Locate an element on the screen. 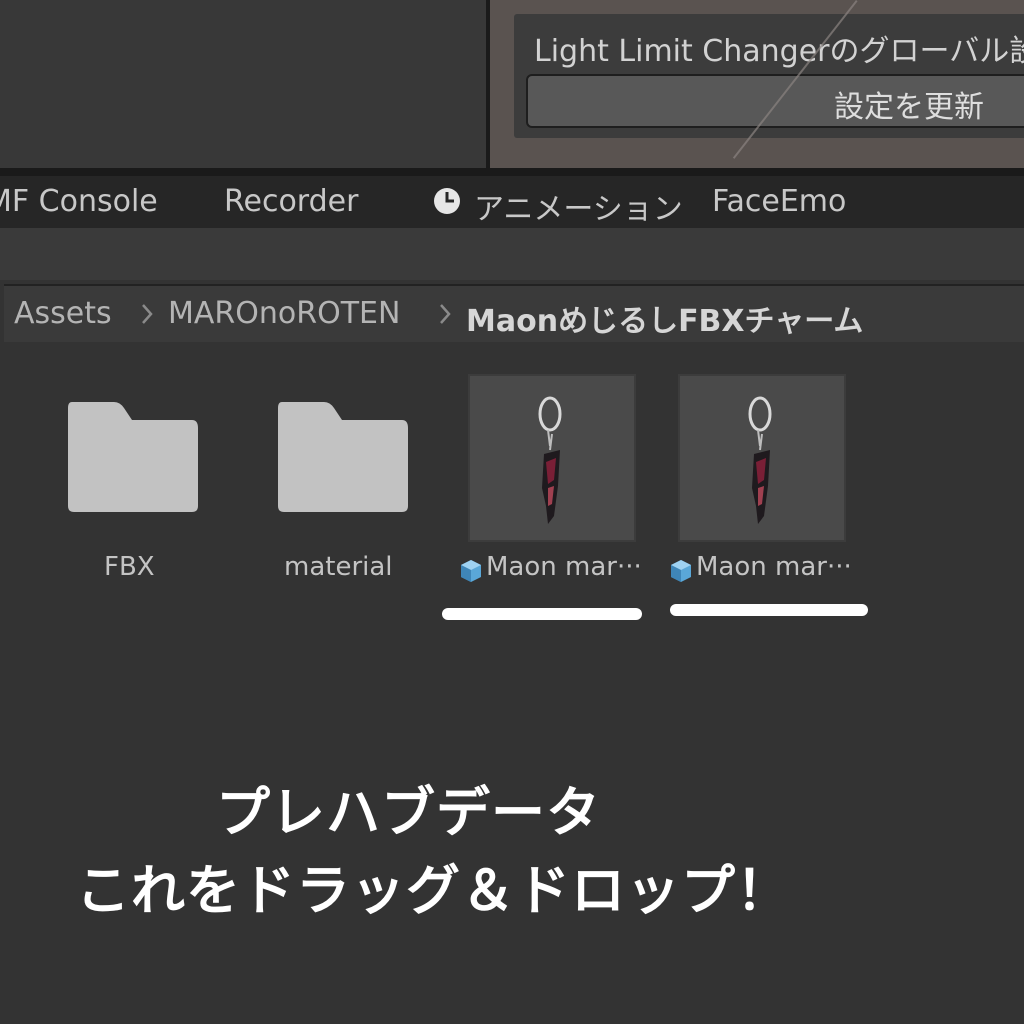 Image resolution: width=1024 pixels, height=1024 pixels. tab-recorder: Recorder is located at coordinates (291, 201).